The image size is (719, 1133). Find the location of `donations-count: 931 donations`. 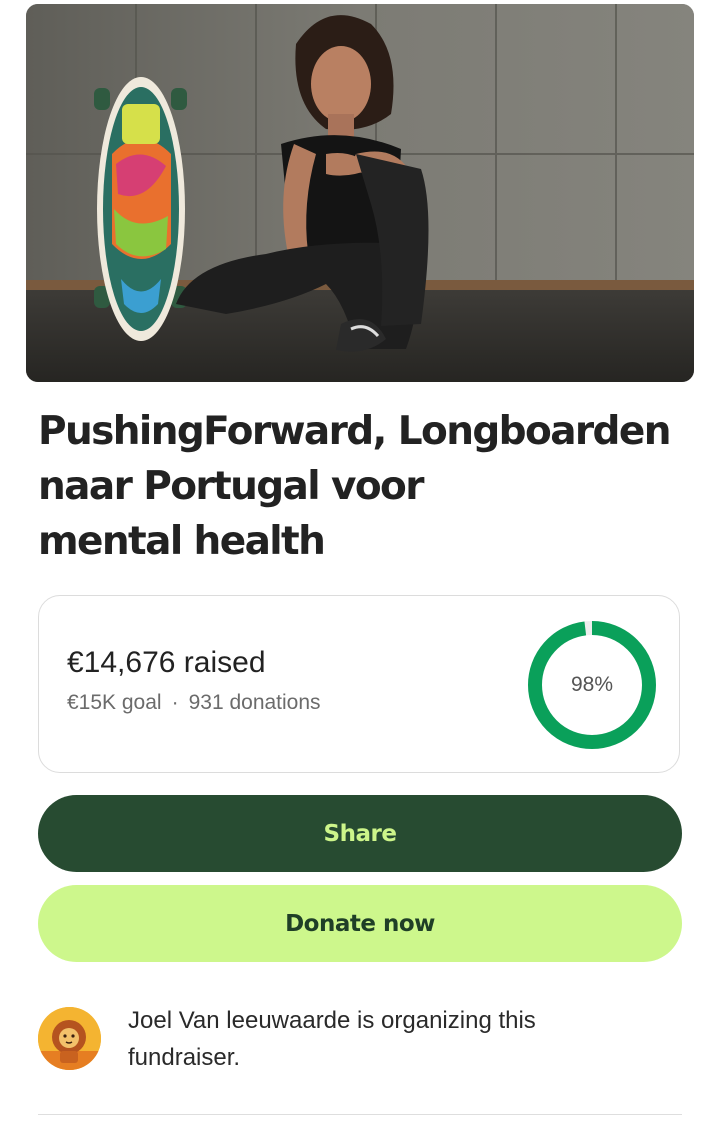

donations-count: 931 donations is located at coordinates (254, 702).